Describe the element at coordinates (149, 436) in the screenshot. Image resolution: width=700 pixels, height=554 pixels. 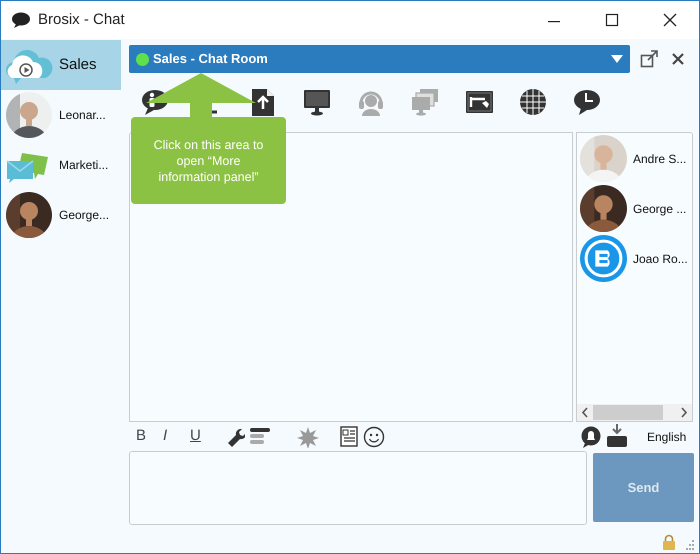
I see `bold-button: B` at that location.